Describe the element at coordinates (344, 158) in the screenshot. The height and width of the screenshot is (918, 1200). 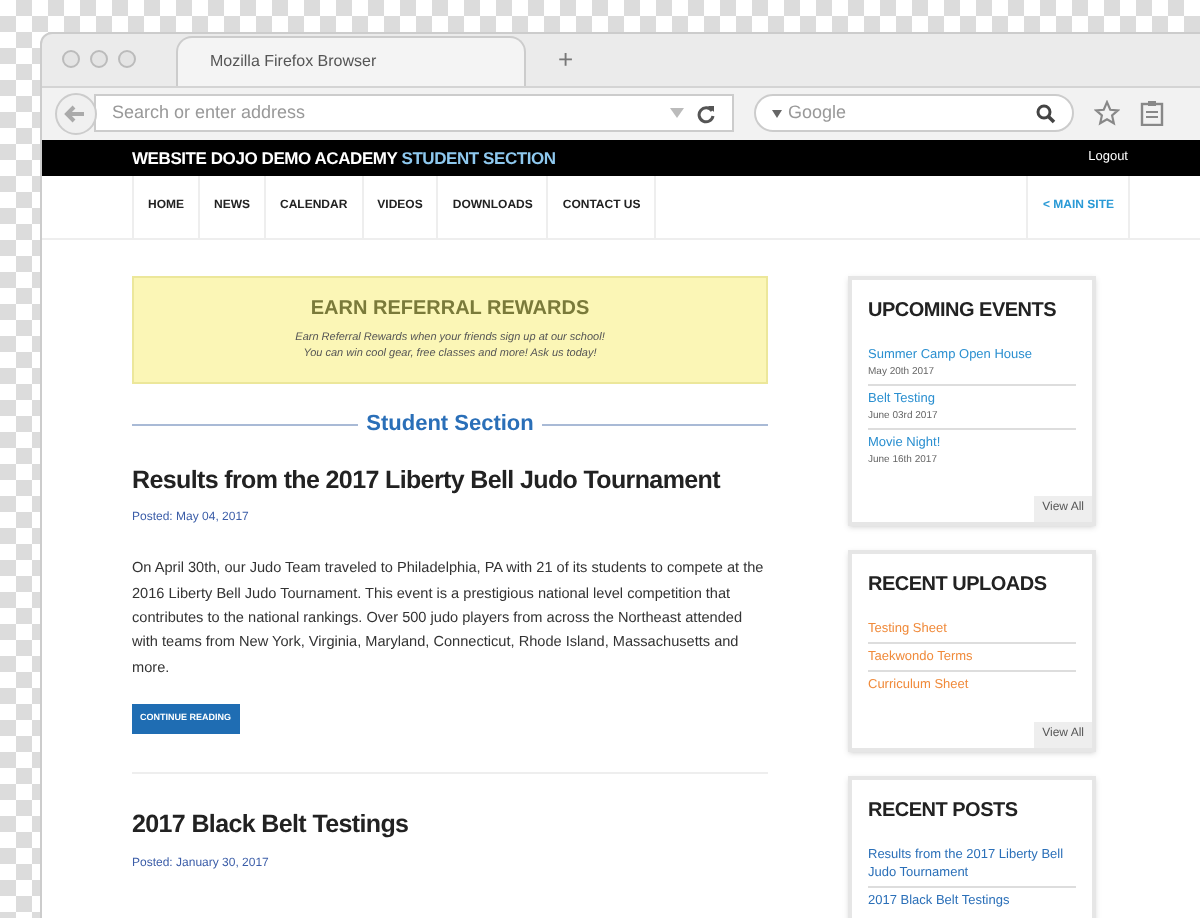
I see `site-brand: WEBSITE DOJO DEMO ACADEMY STUDENT SECTION` at that location.